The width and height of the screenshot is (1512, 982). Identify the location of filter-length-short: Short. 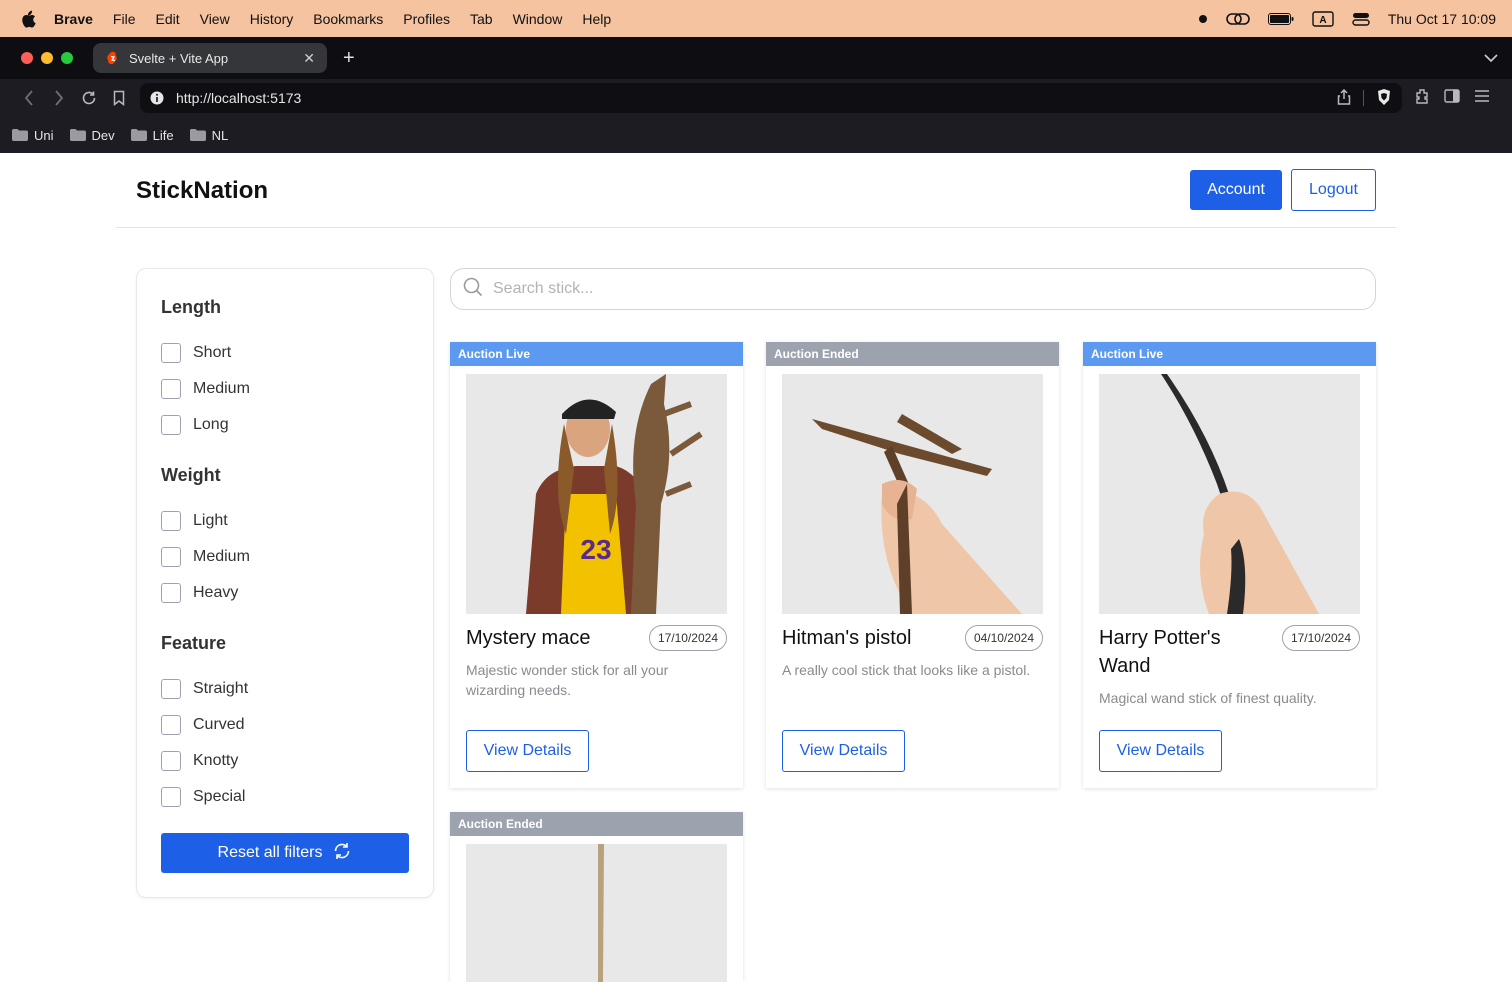
(196, 353).